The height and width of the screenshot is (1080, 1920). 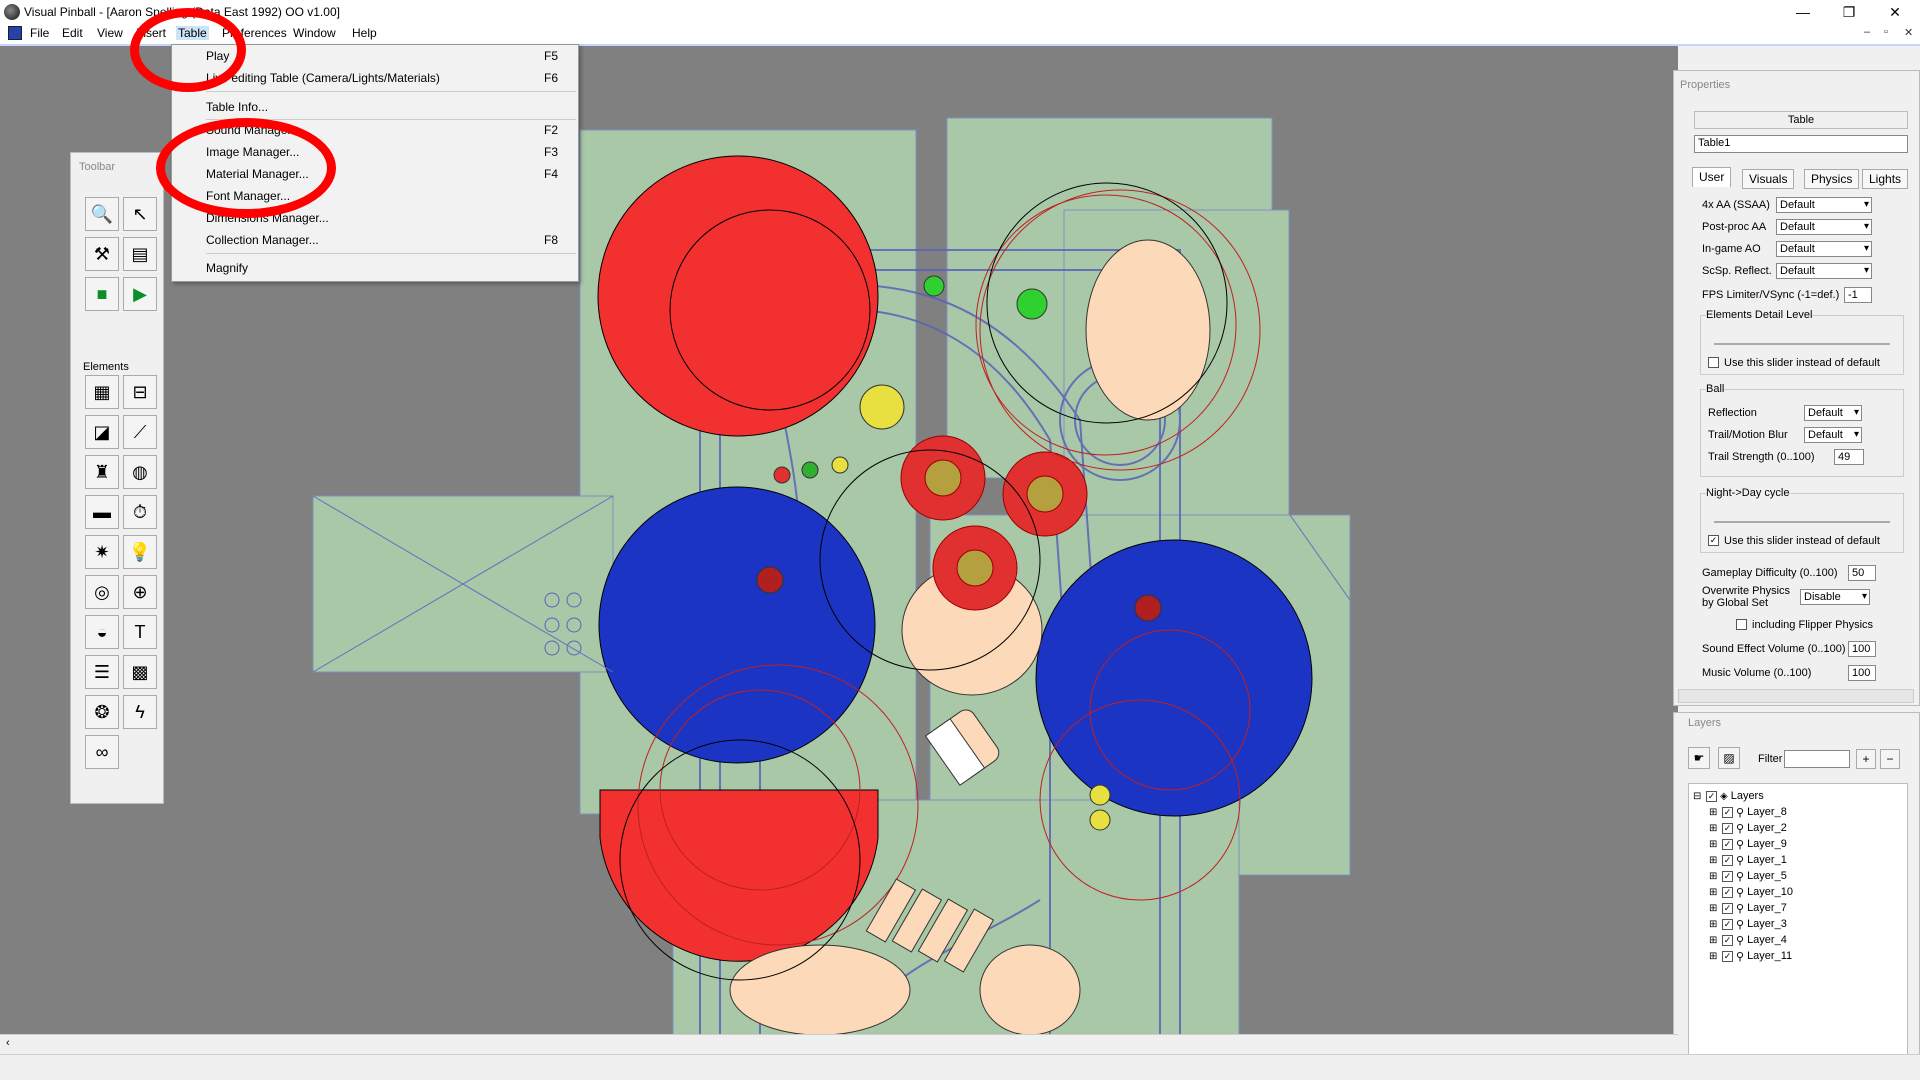 What do you see at coordinates (1748, 860) in the screenshot?
I see `layer-row: ⊞ ✓ ⚲ Layer_1` at bounding box center [1748, 860].